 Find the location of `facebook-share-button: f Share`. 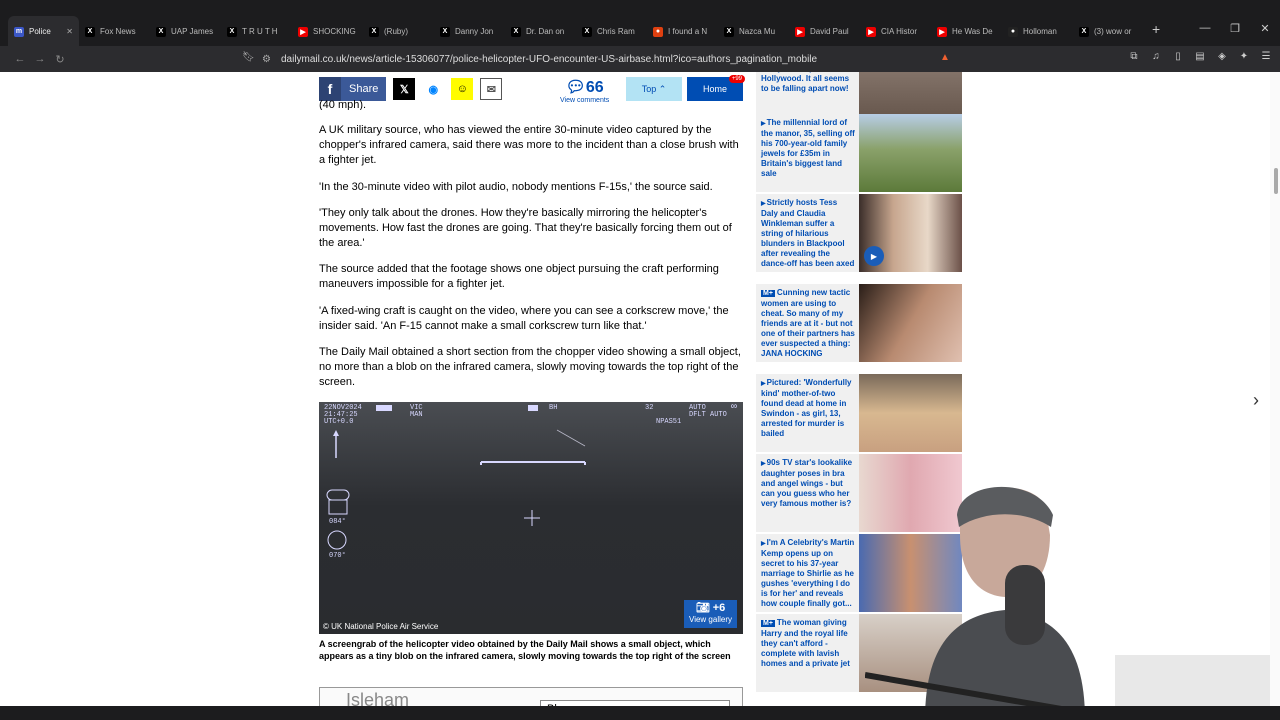

facebook-share-button: f Share is located at coordinates (353, 89).